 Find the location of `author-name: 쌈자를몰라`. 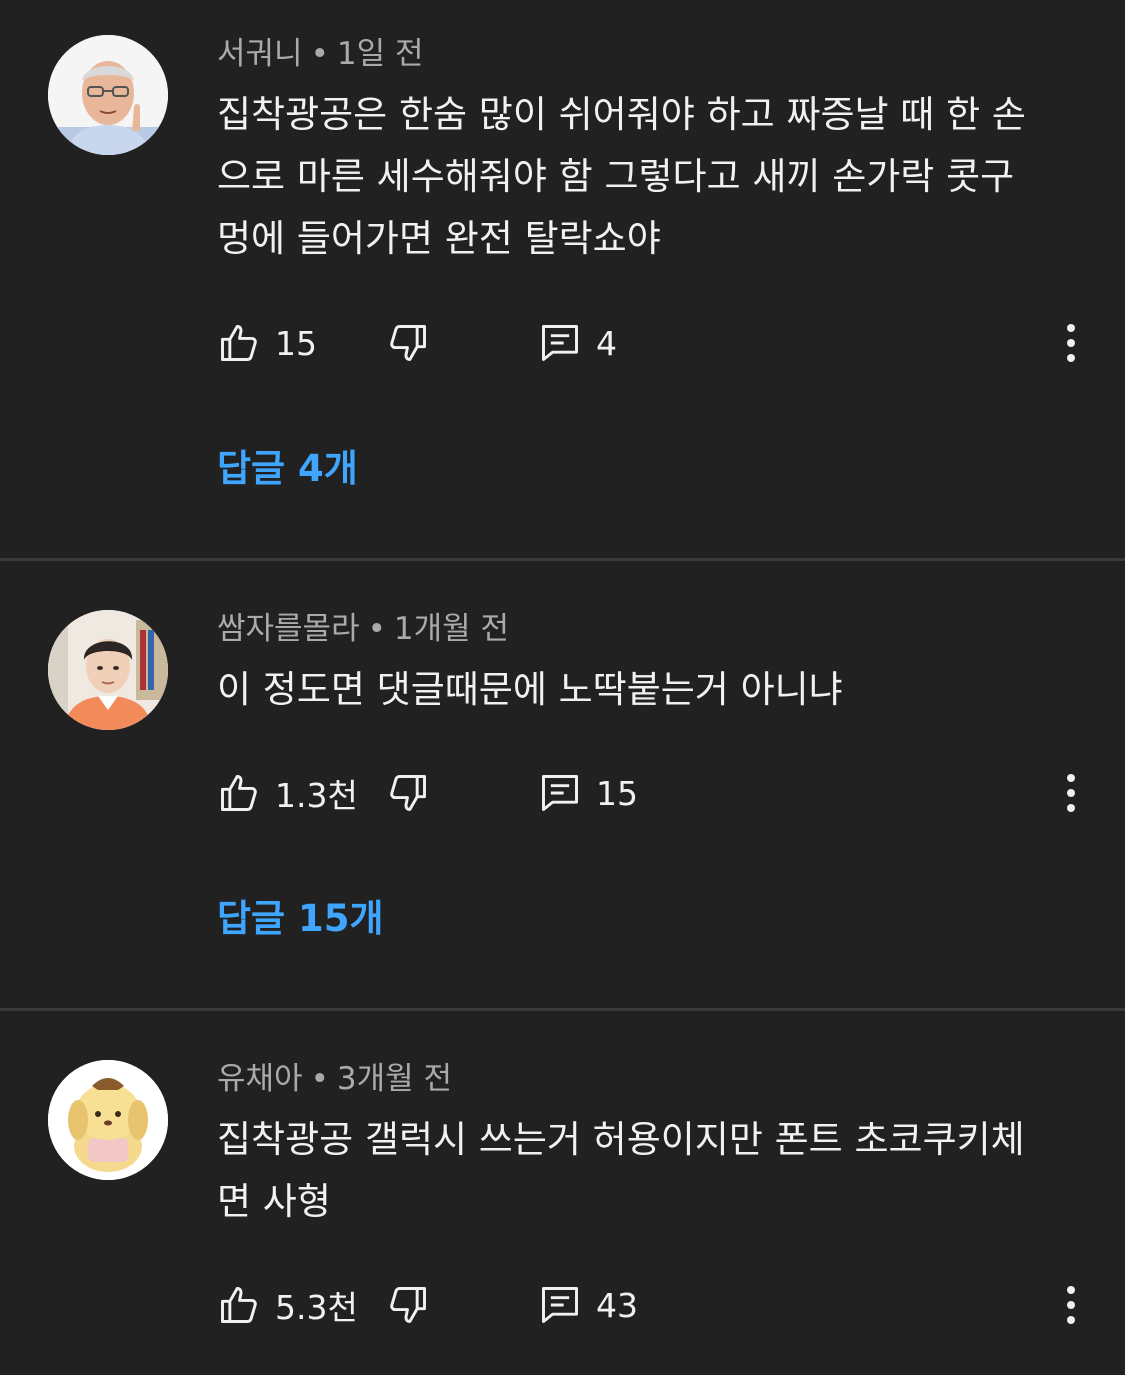

author-name: 쌈자를몰라 is located at coordinates (288, 629).